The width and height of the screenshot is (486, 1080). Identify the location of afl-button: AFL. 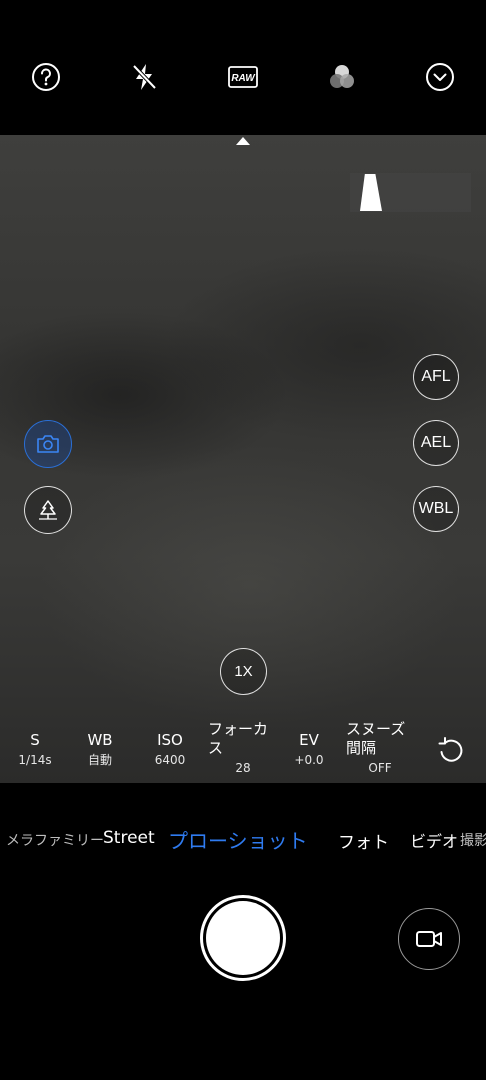
(436, 377).